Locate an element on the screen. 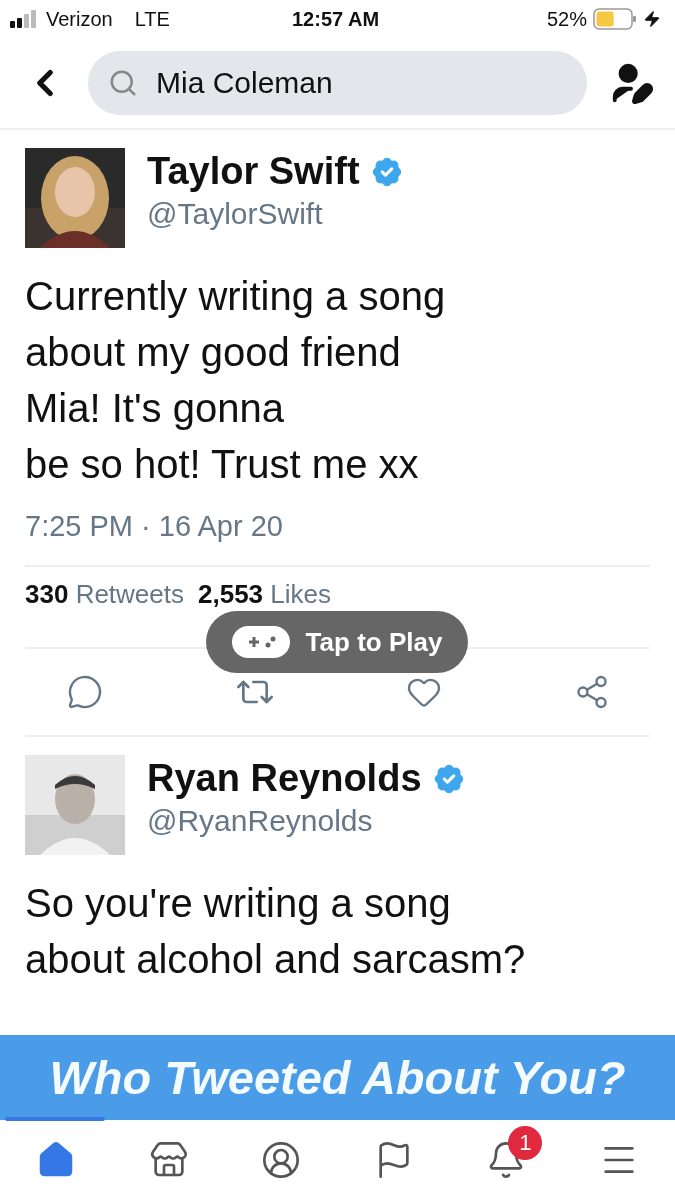 This screenshot has width=675, height=1200. tap-to-play-toast: Tap to Play is located at coordinates (337, 642).